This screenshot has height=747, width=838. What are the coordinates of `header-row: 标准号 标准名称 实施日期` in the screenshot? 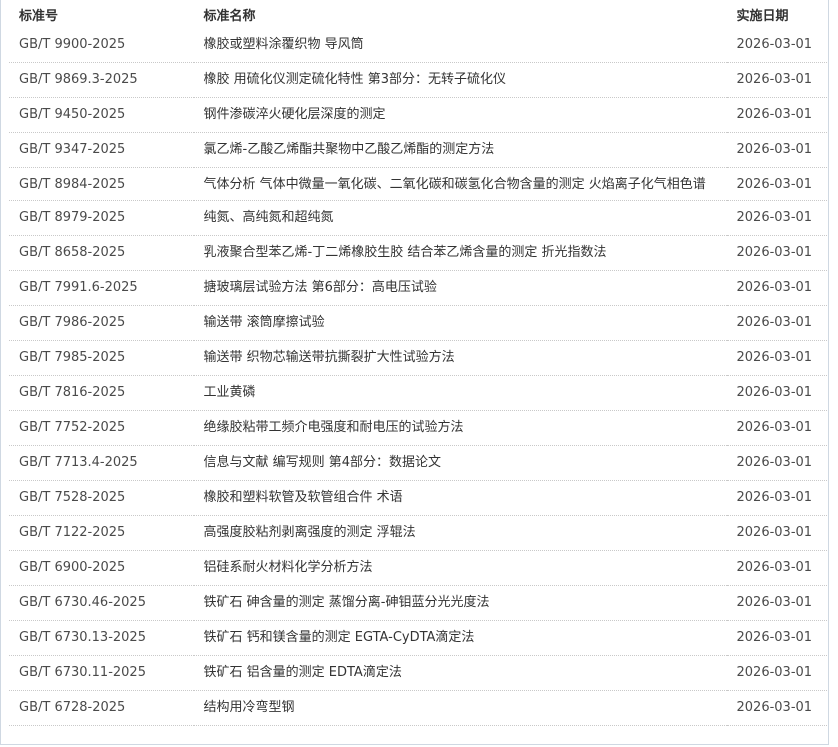 It's located at (418, 14).